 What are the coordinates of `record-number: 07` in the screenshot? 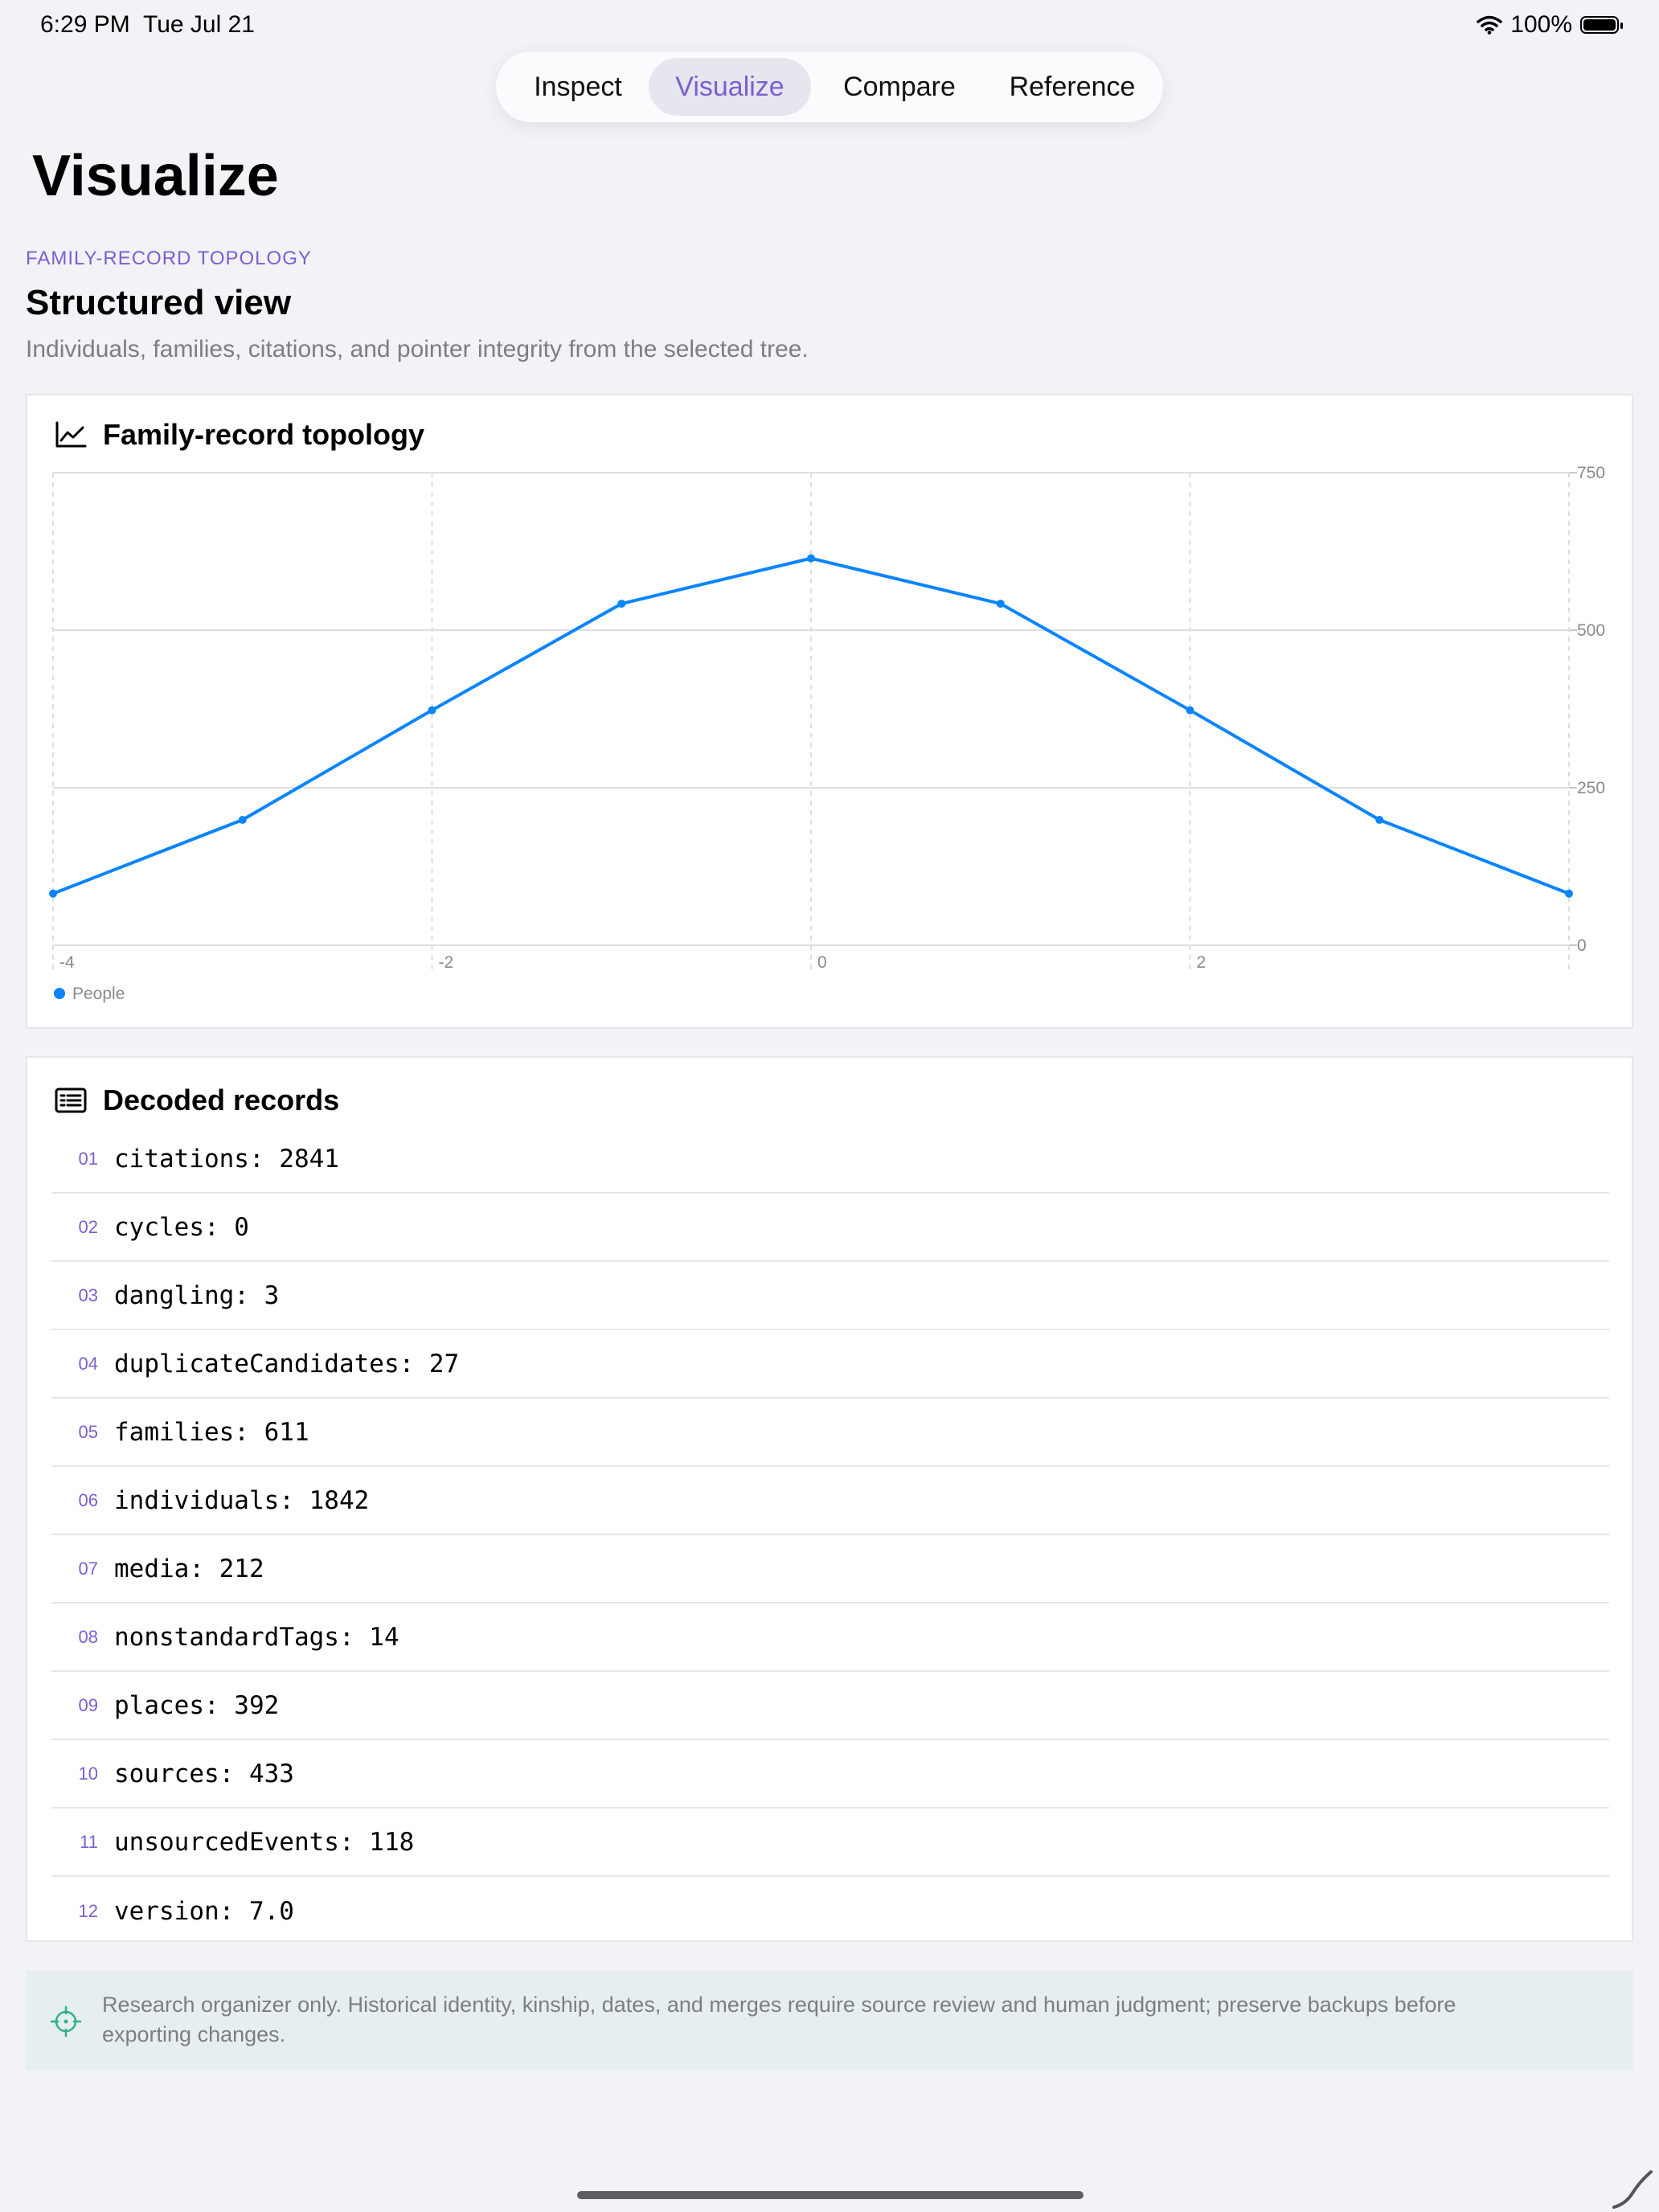 It's located at (88, 1568).